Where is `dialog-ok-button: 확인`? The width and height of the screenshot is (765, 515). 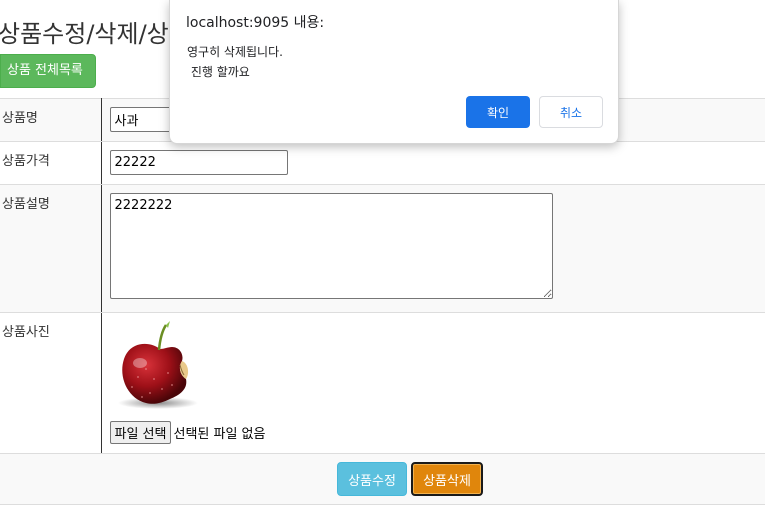 dialog-ok-button: 확인 is located at coordinates (498, 112).